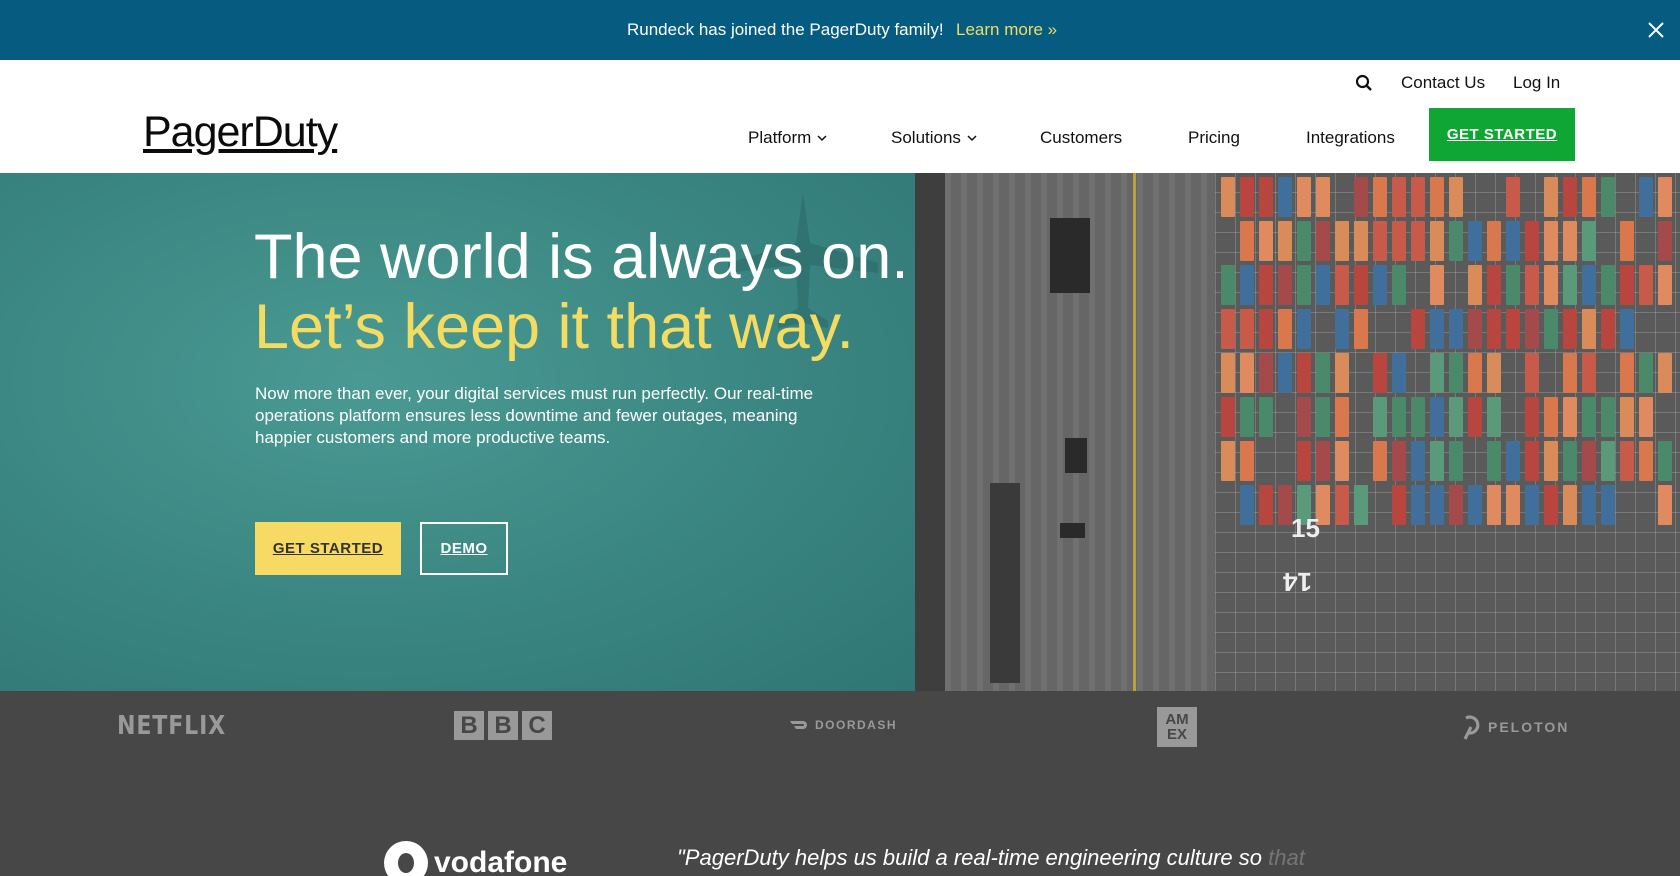  Describe the element at coordinates (1364, 83) in the screenshot. I see `search-icon` at that location.